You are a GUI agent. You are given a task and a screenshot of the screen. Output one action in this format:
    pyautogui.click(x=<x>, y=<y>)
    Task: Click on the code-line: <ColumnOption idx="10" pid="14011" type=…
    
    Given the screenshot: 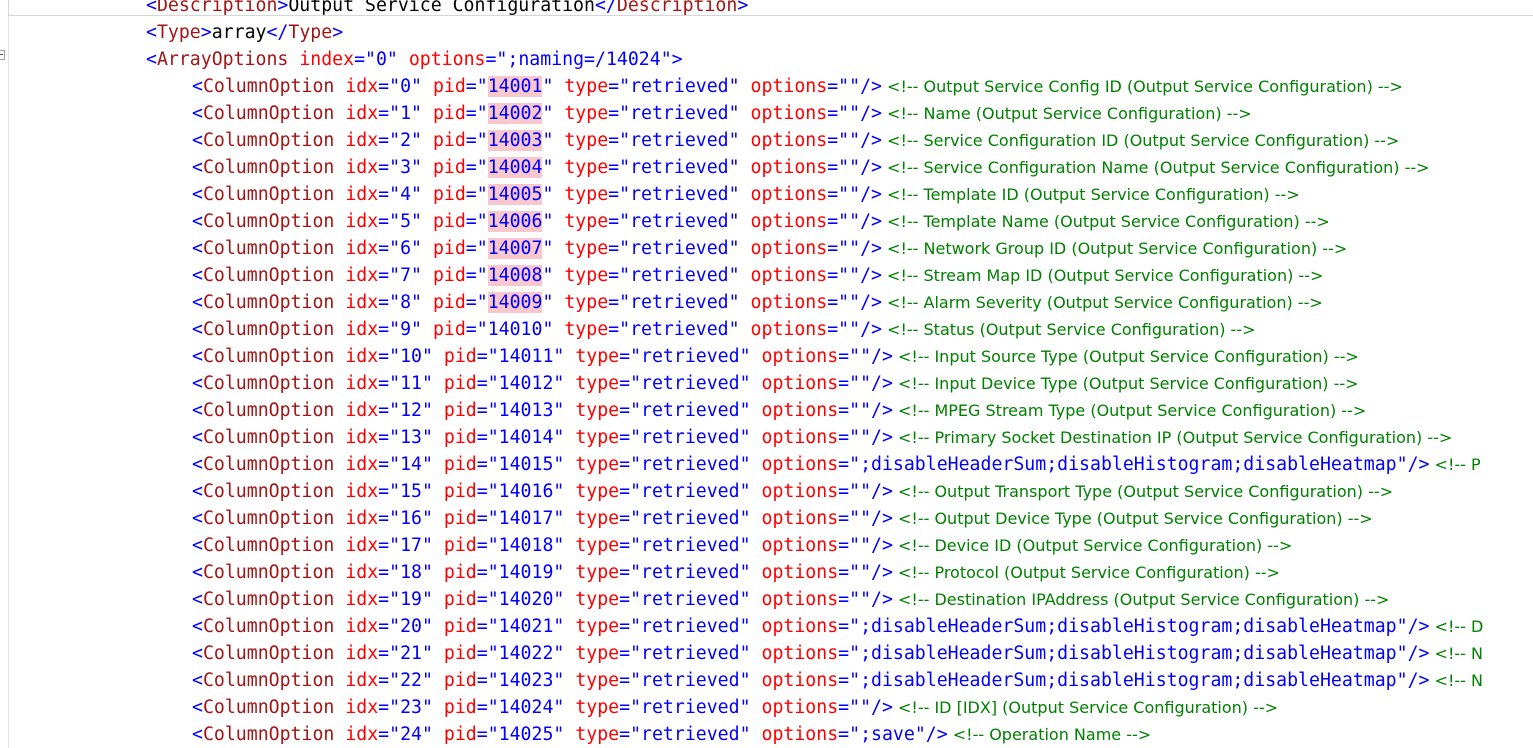 What is the action you would take?
    pyautogui.click(x=775, y=356)
    